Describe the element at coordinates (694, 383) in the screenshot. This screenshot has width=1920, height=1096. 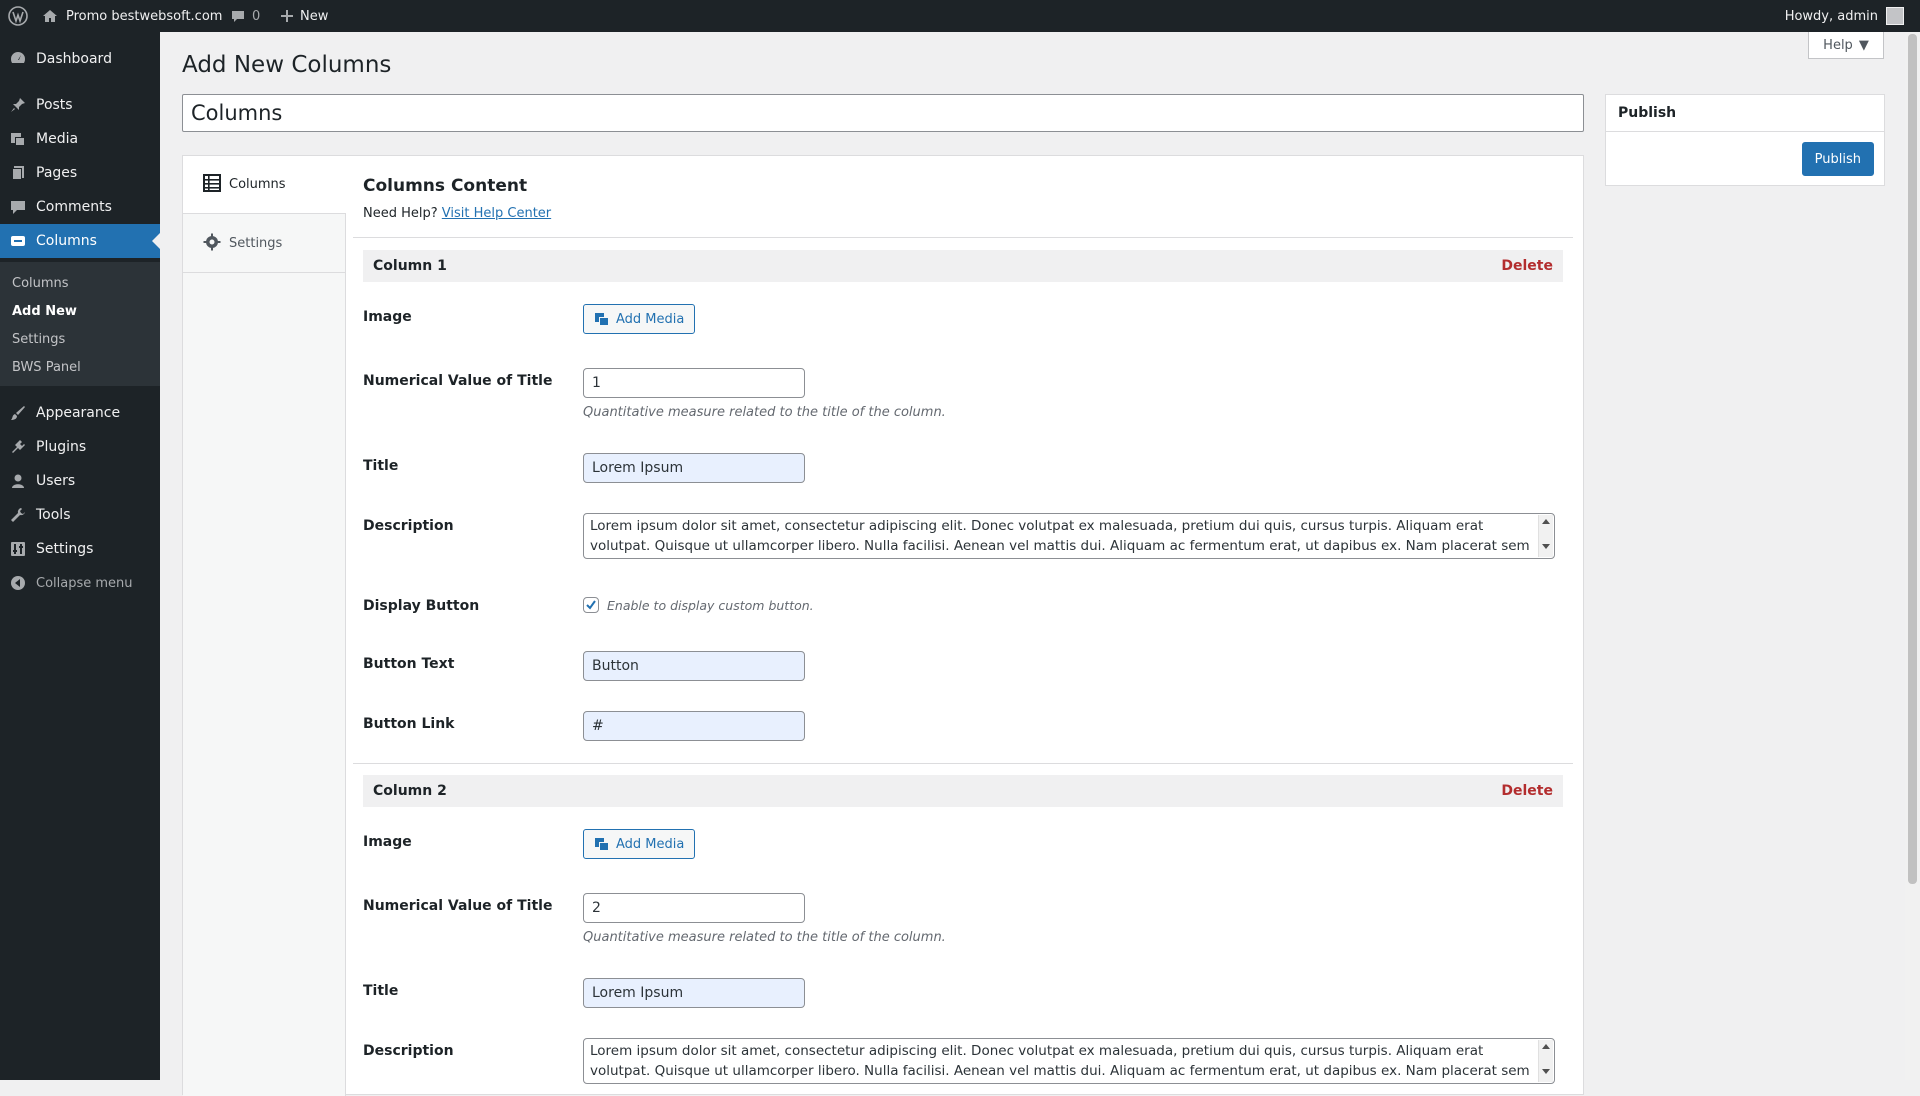
I see `numerical-value-input: 1` at that location.